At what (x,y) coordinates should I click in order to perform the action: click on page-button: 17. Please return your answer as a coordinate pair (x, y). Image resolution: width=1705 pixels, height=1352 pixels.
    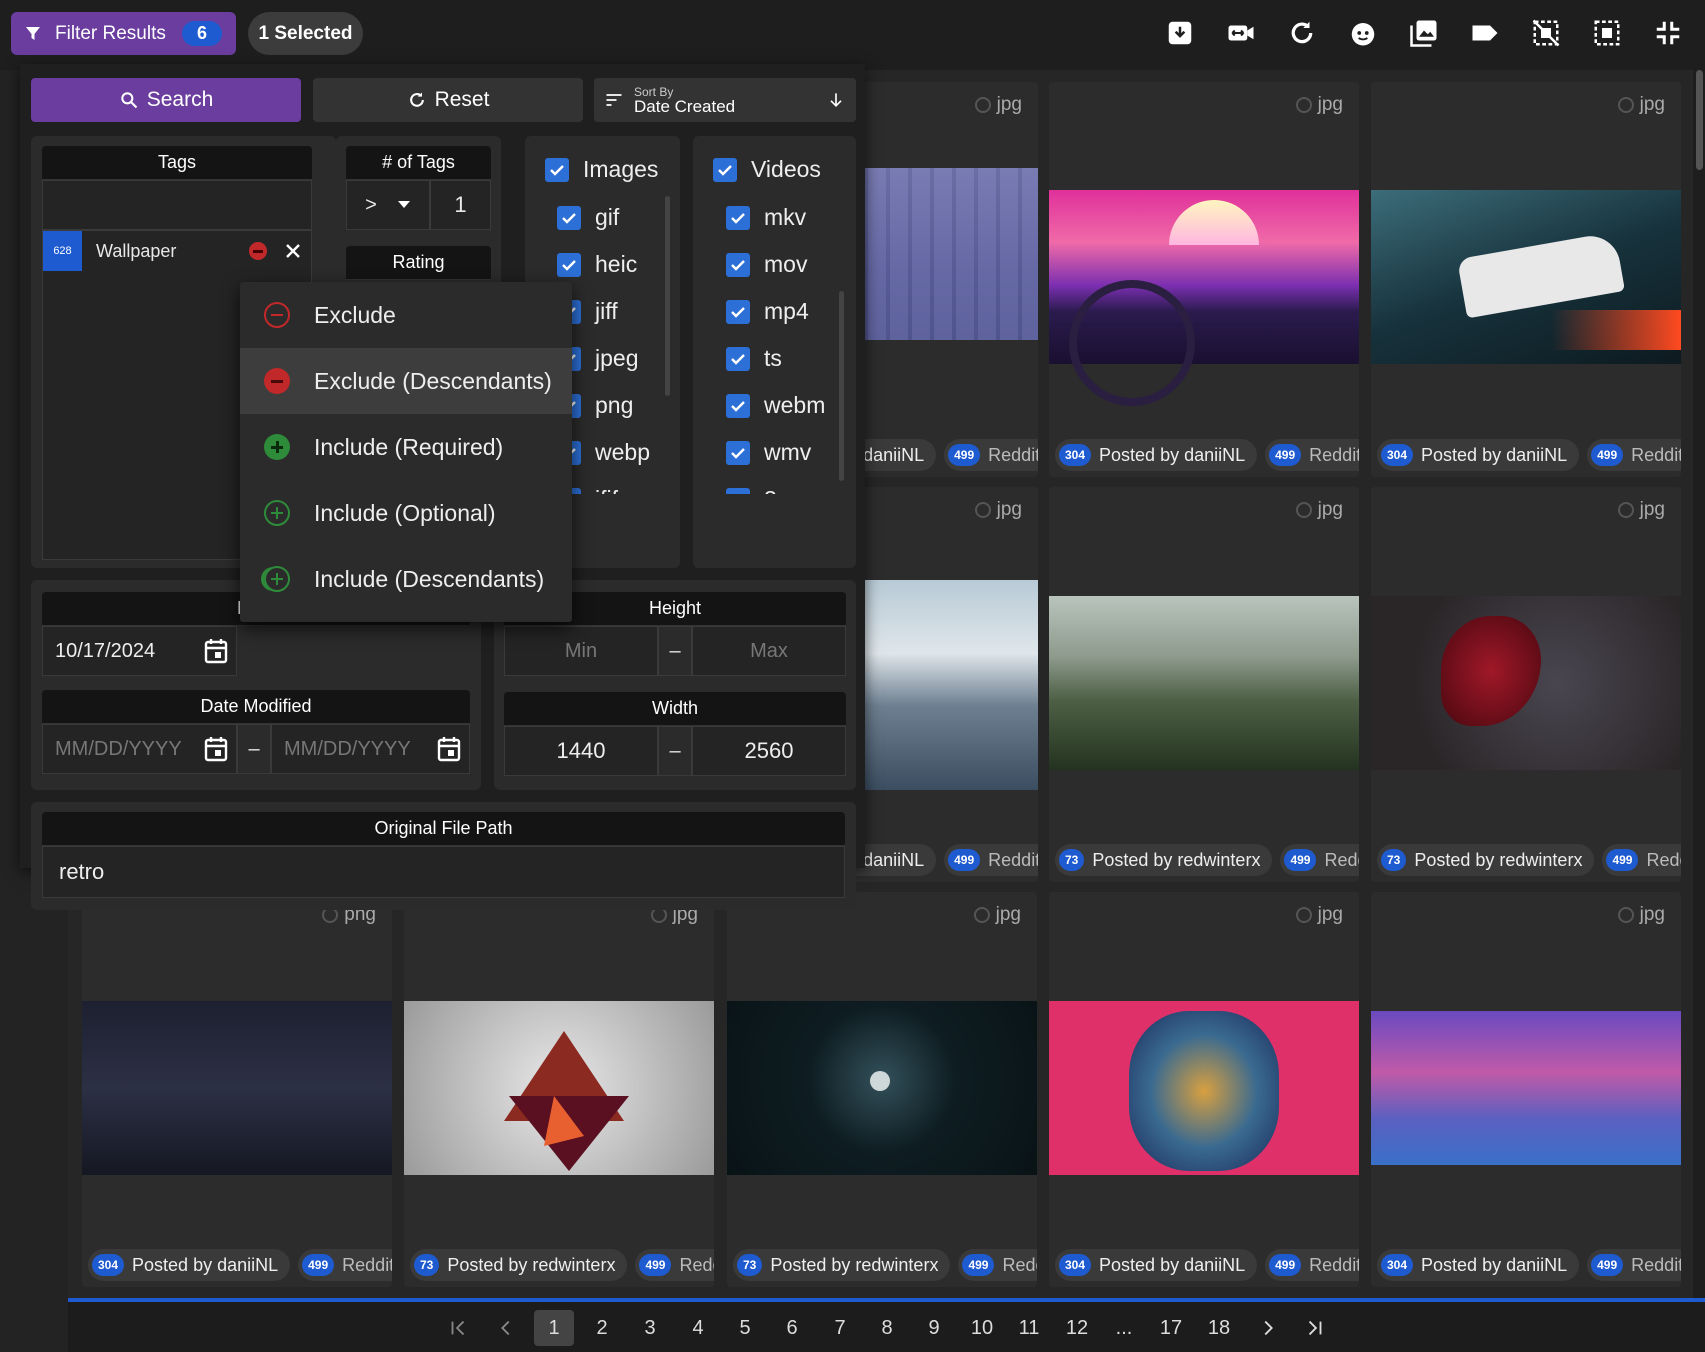
    Looking at the image, I should click on (1171, 1328).